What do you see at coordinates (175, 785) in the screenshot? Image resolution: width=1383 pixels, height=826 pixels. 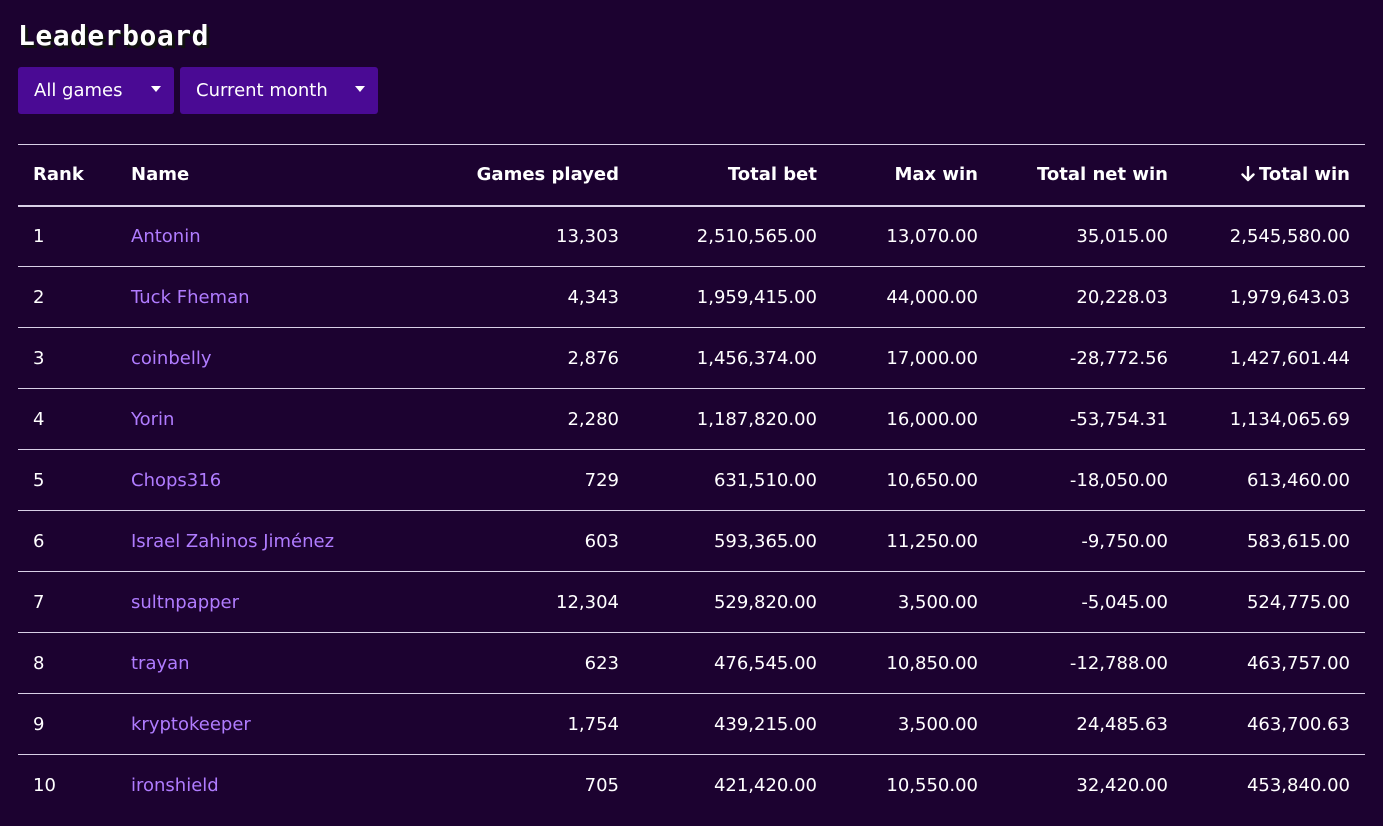 I see `player-name-link: ironshield` at bounding box center [175, 785].